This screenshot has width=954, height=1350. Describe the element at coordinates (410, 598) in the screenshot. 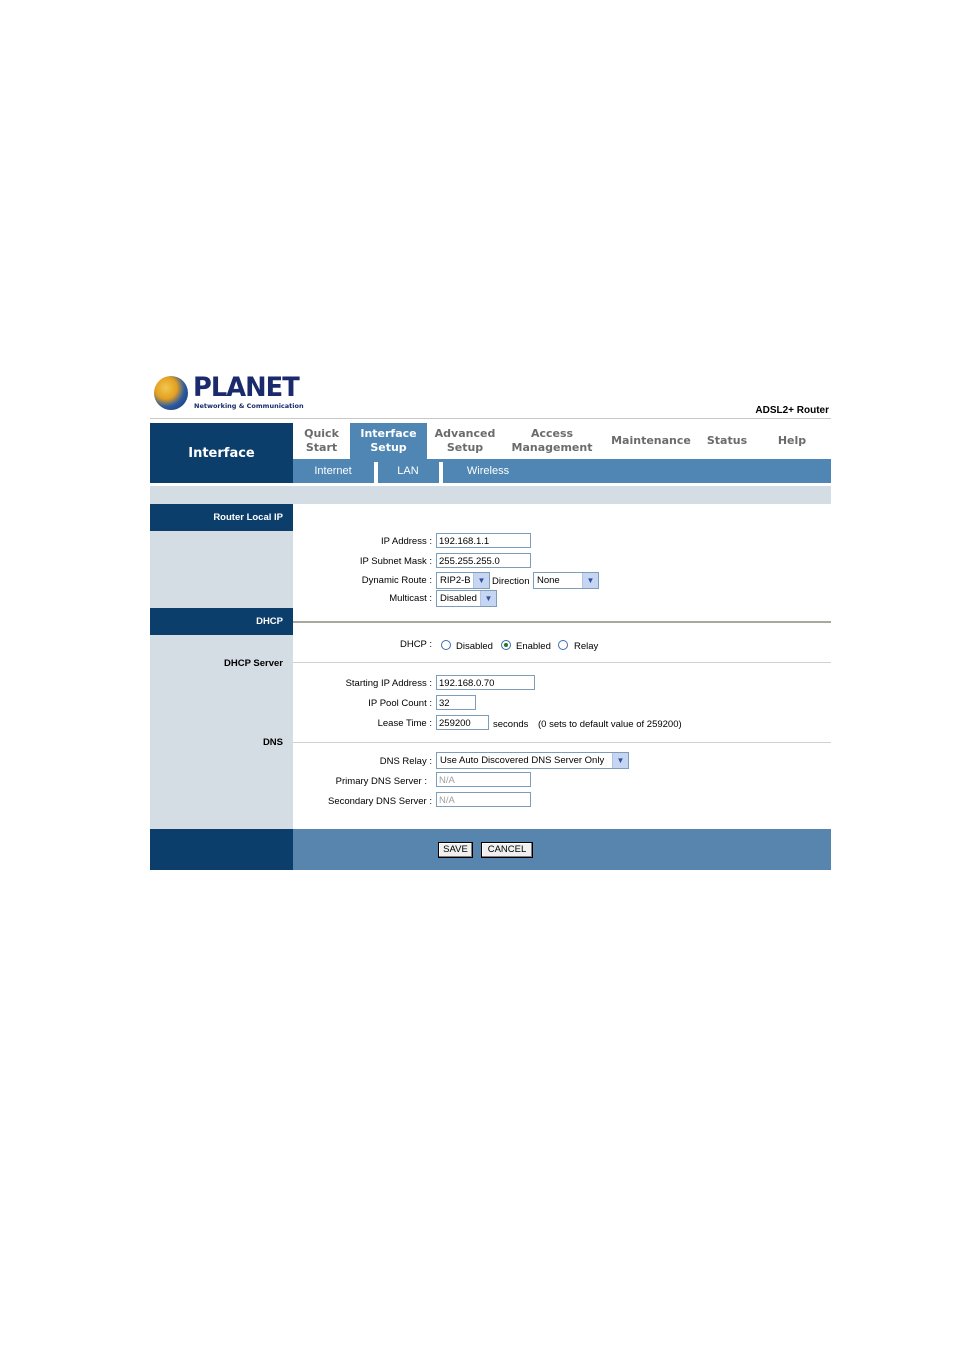

I see `multicast-label: Multicast :` at that location.